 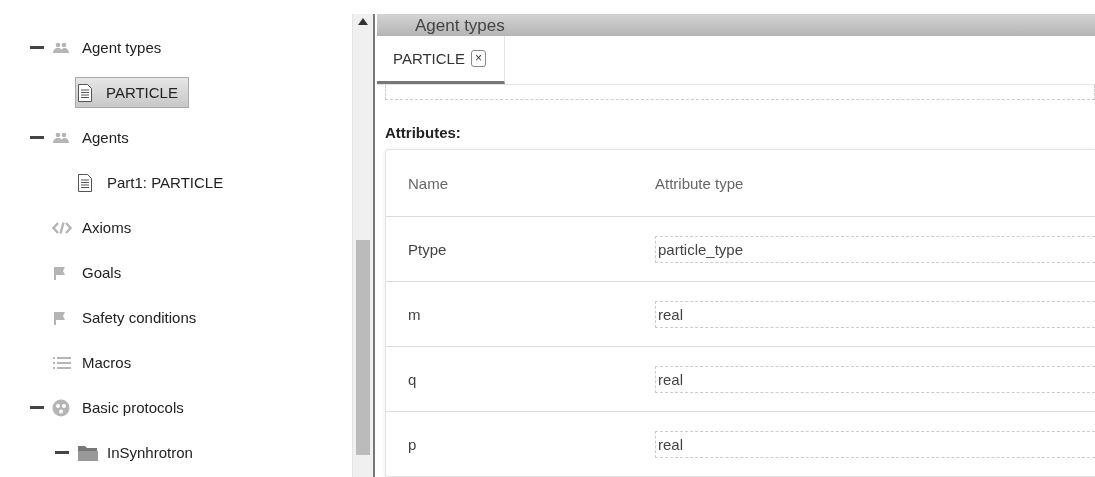 What do you see at coordinates (412, 379) in the screenshot?
I see `table-cell-text: q` at bounding box center [412, 379].